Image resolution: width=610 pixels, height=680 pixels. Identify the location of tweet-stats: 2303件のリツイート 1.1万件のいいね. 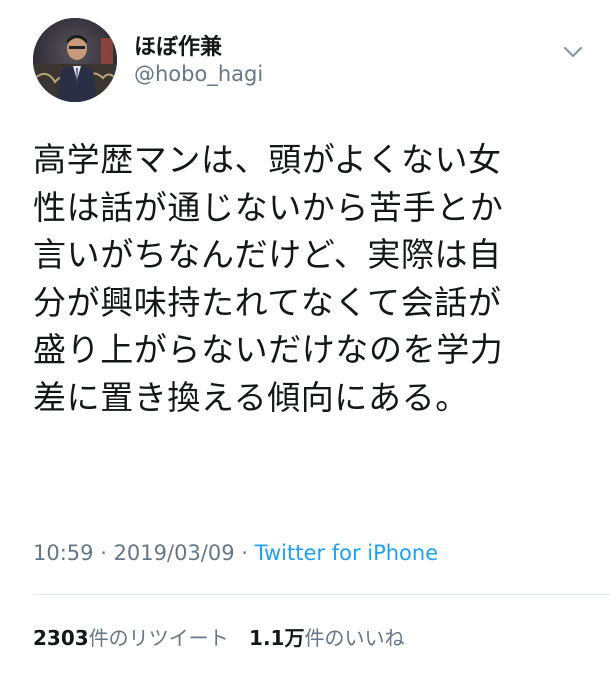
(225, 636).